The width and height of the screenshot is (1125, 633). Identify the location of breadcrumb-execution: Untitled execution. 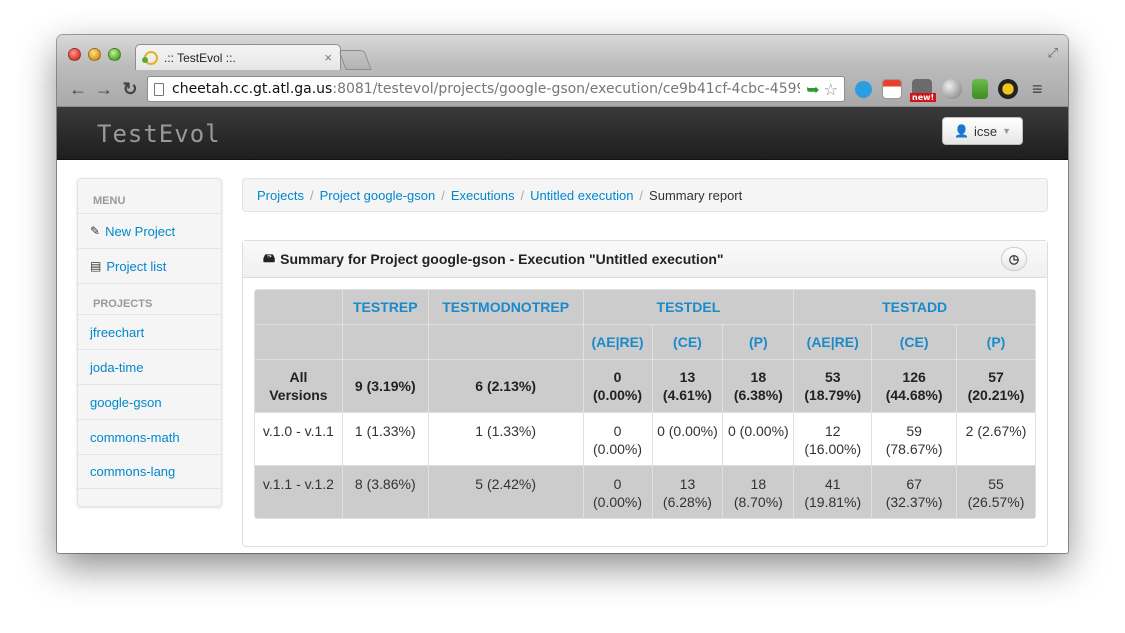
(581, 195).